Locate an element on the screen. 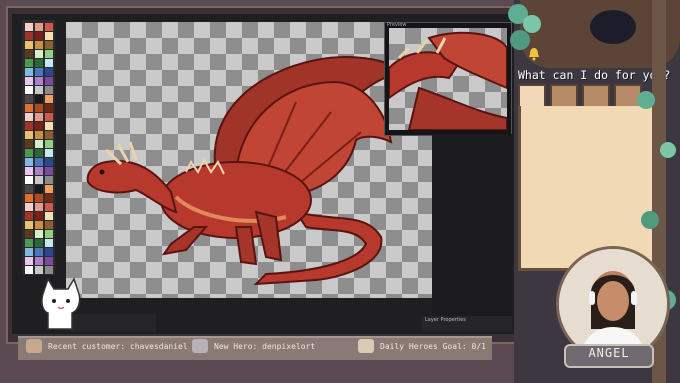 The image size is (680, 383). color-palette is located at coordinates (38, 147).